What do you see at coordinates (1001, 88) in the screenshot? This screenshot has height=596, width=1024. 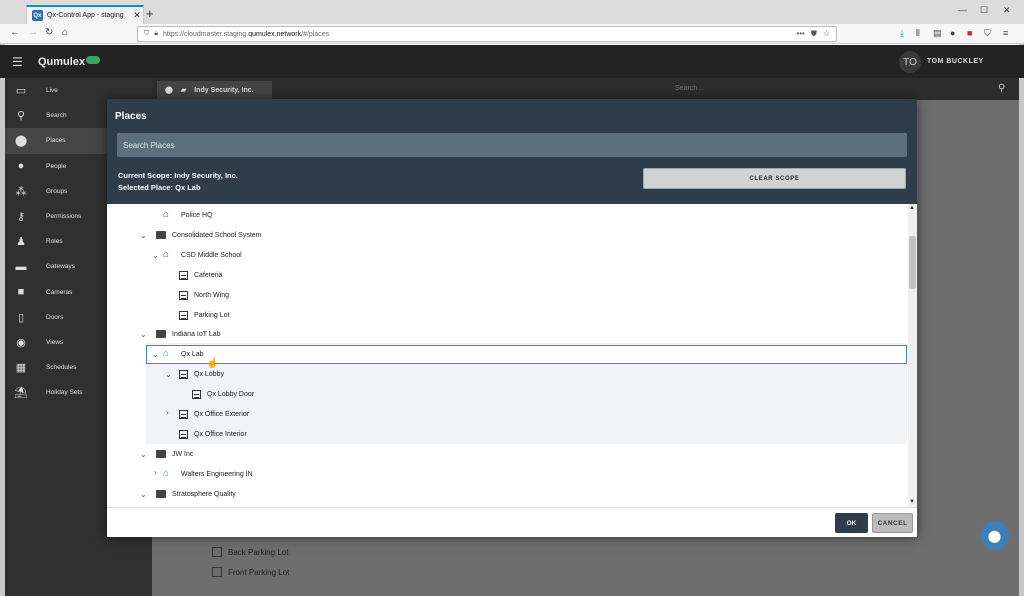 I see `search-icon: ⚲` at bounding box center [1001, 88].